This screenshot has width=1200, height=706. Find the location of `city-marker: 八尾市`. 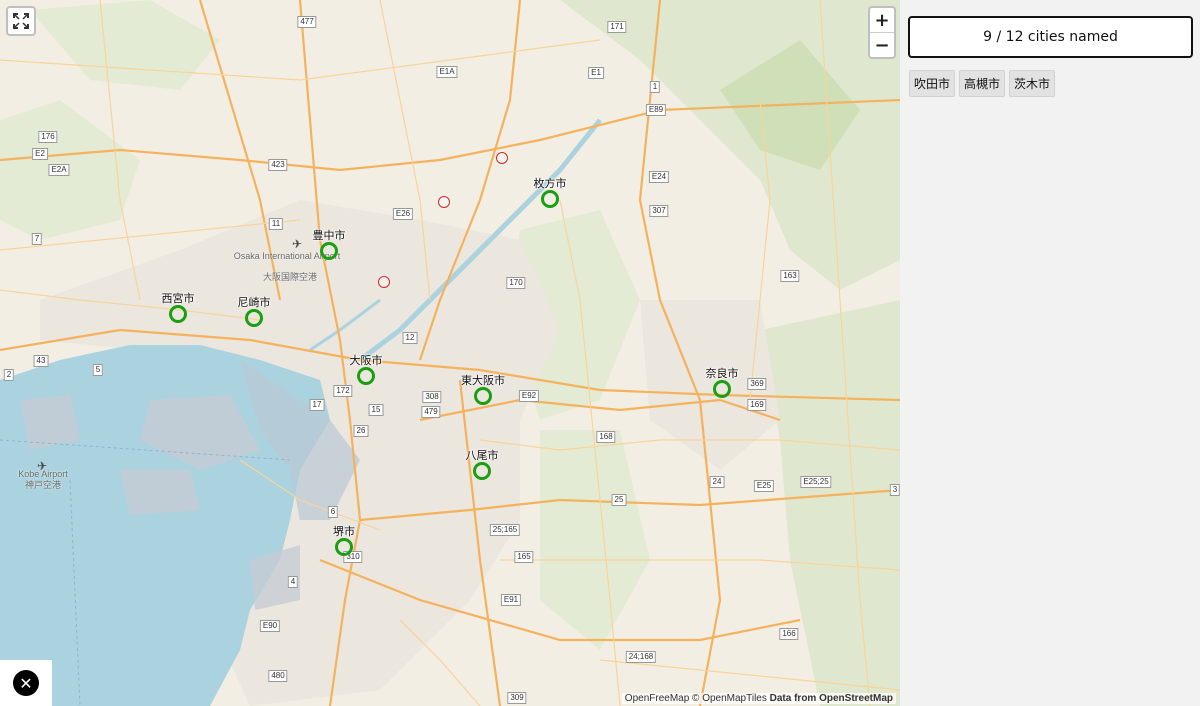

city-marker: 八尾市 is located at coordinates (482, 464).